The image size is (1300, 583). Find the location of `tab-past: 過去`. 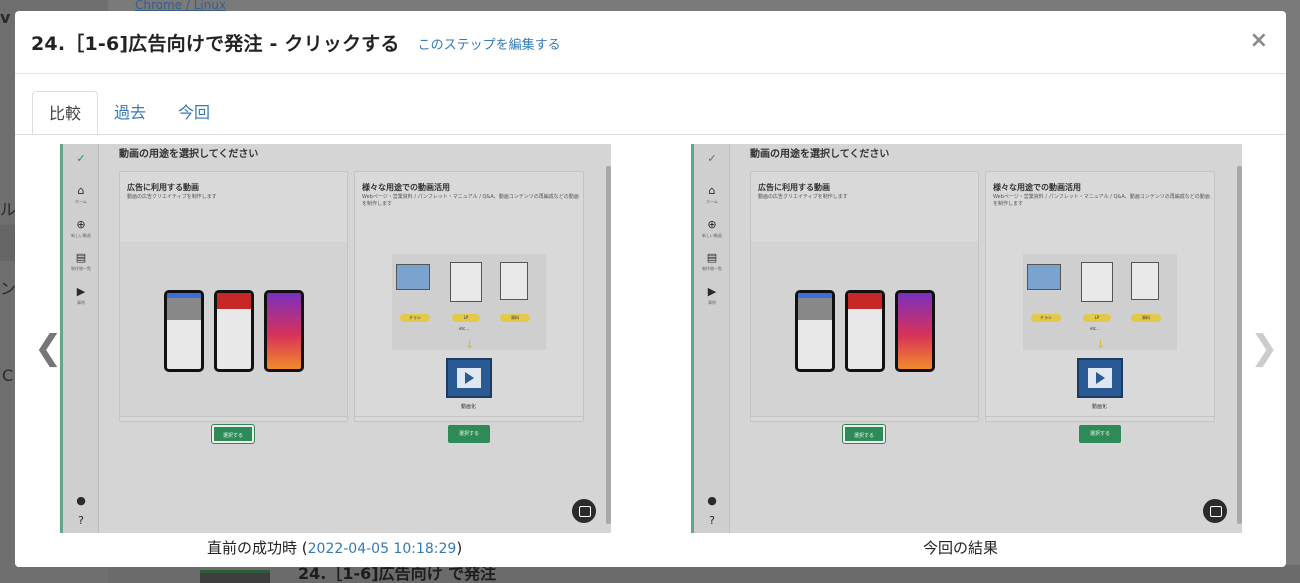

tab-past: 過去 is located at coordinates (130, 113).